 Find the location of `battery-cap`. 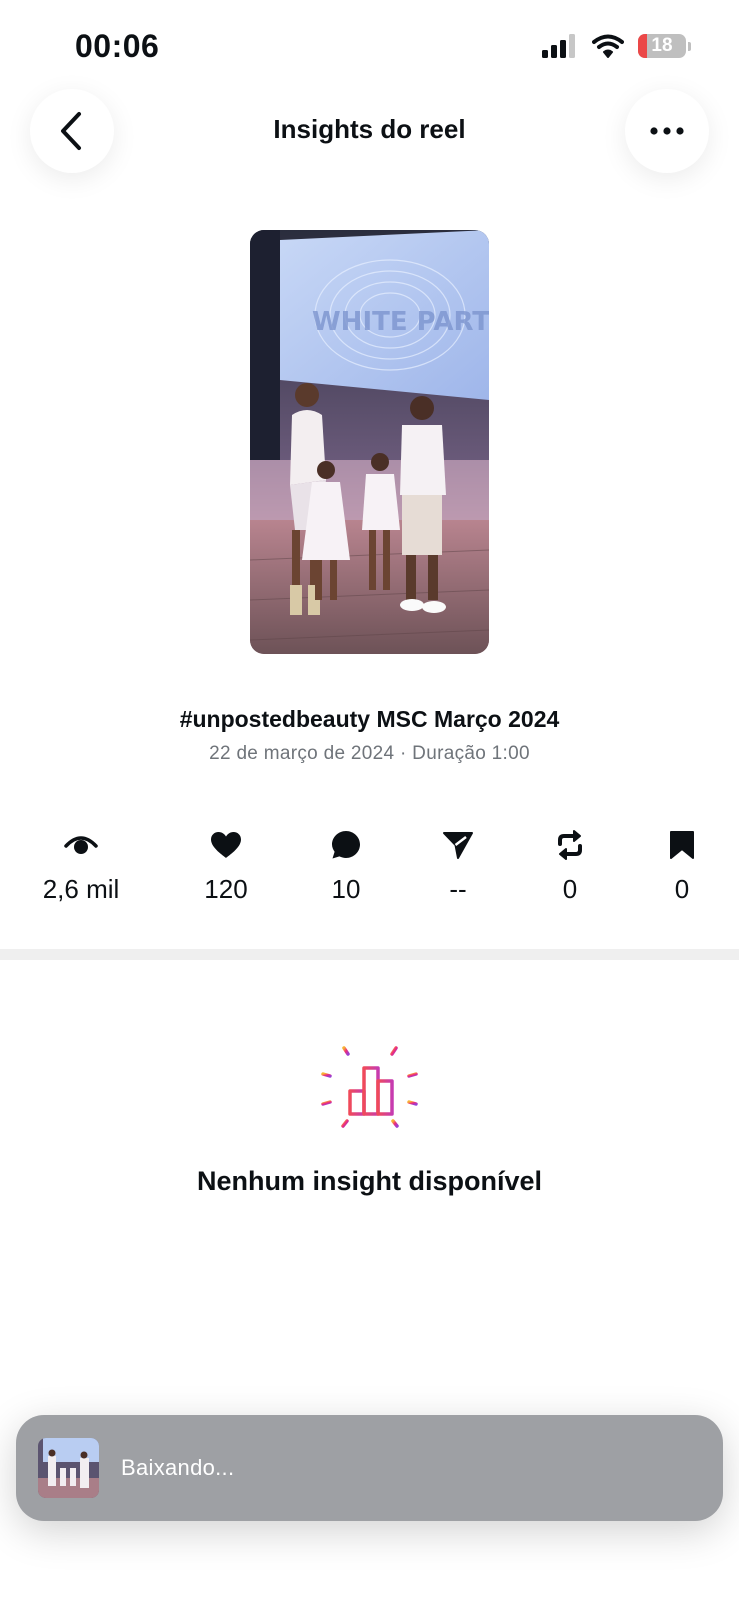

battery-cap is located at coordinates (689, 46).